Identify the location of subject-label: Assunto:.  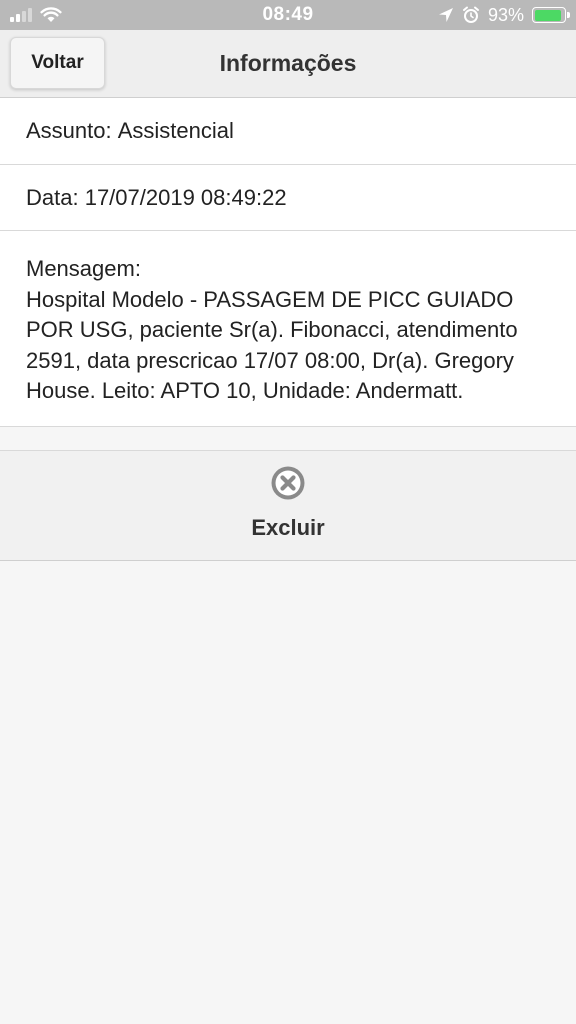
(72, 130).